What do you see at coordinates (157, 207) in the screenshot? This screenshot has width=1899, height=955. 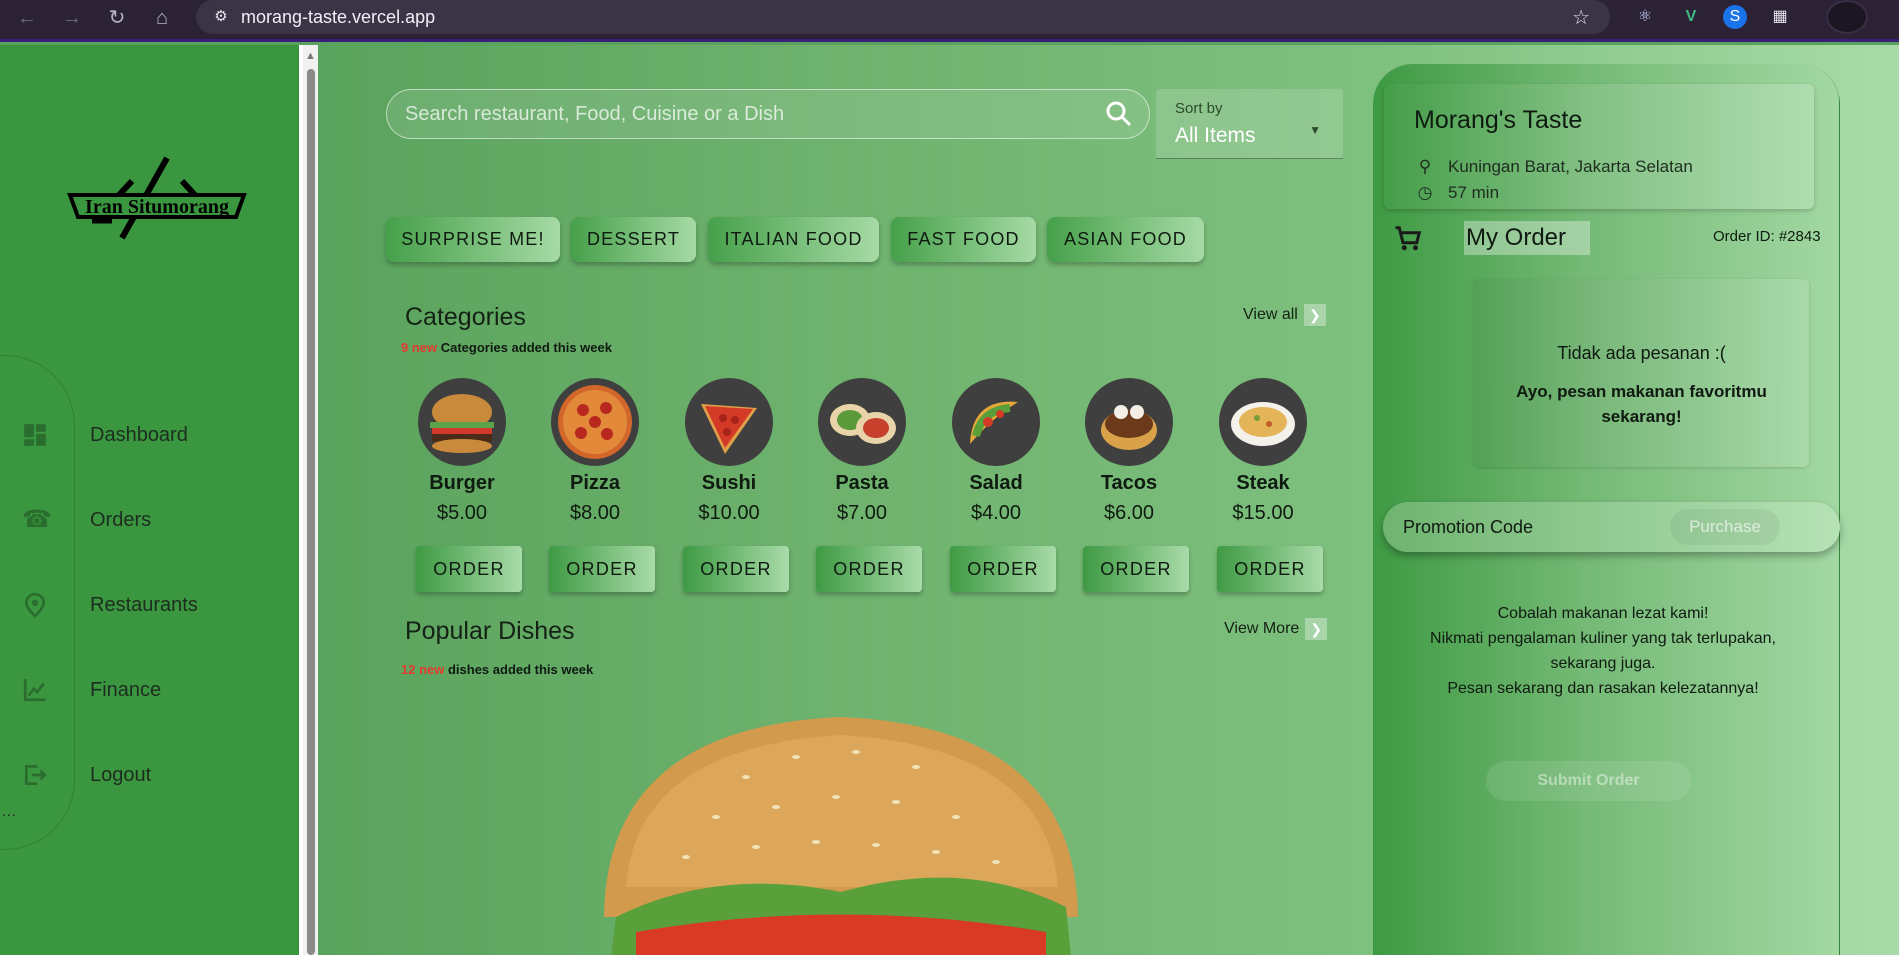 I see `logo-text: Iran Situmorang` at bounding box center [157, 207].